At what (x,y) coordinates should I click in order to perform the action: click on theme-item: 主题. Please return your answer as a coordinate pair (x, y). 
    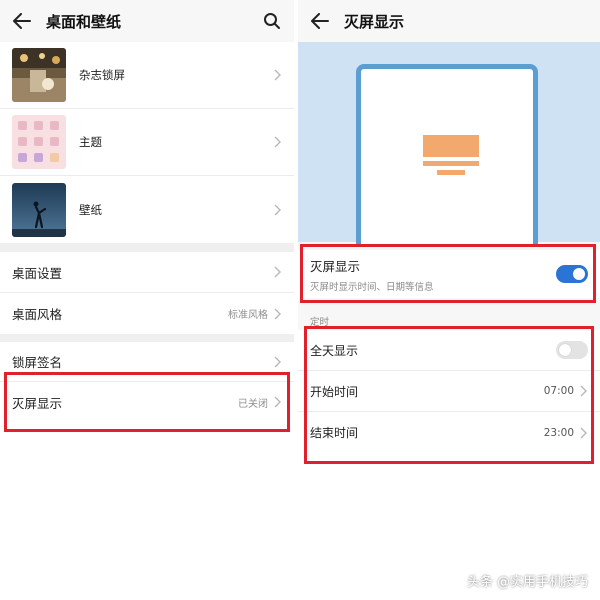
    Looking at the image, I should click on (147, 142).